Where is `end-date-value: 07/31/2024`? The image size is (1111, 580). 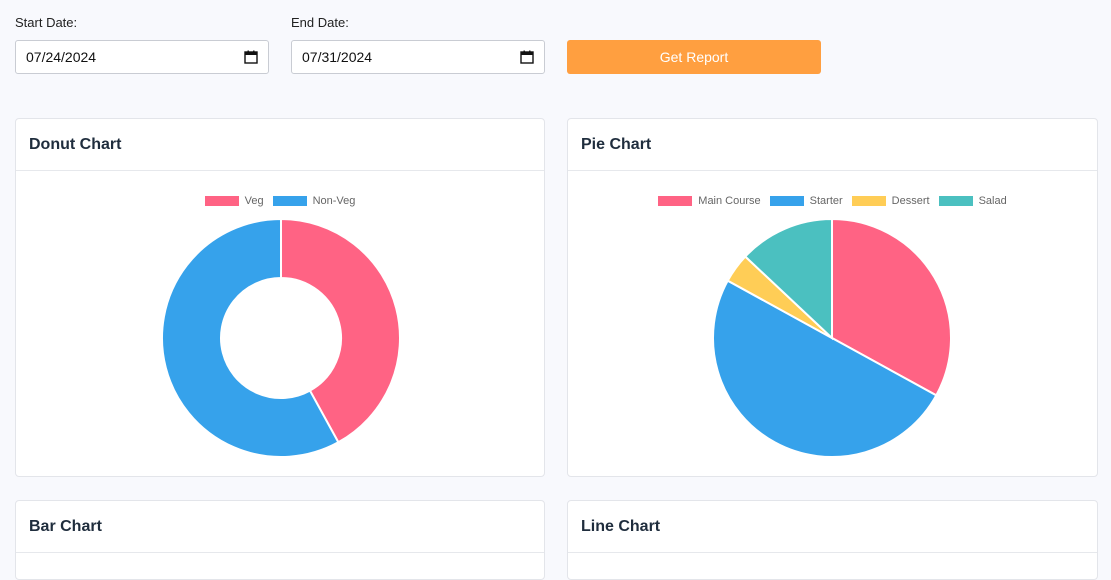 end-date-value: 07/31/2024 is located at coordinates (337, 57).